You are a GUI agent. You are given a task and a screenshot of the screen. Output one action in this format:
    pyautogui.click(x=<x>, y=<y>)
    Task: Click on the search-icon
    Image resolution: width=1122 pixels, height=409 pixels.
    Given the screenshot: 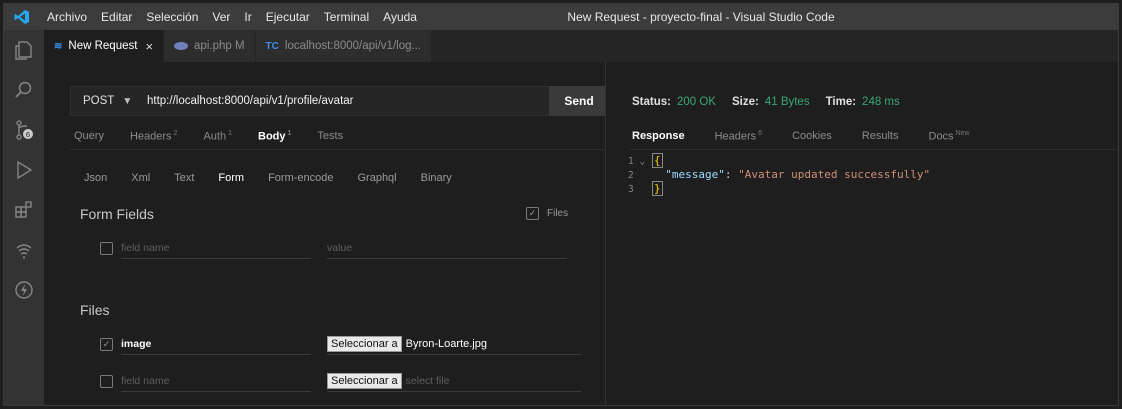 What is the action you would take?
    pyautogui.click(x=24, y=90)
    